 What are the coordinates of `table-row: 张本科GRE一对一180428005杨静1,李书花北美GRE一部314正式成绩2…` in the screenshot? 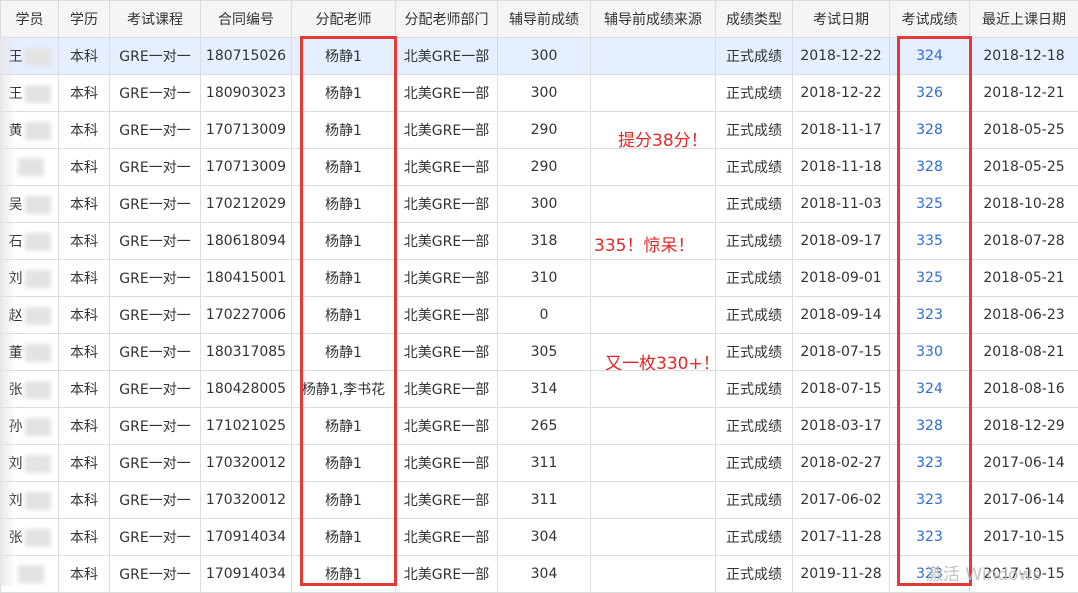 It's located at (539, 389).